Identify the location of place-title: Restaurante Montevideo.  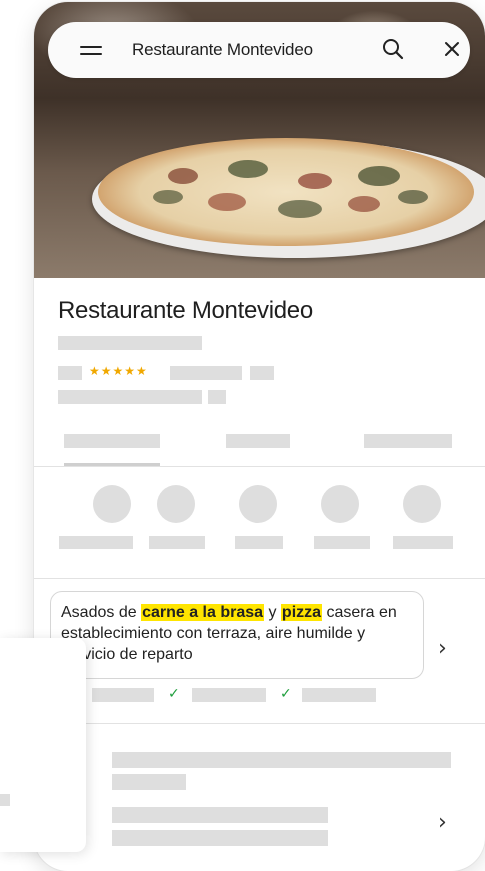
(185, 310).